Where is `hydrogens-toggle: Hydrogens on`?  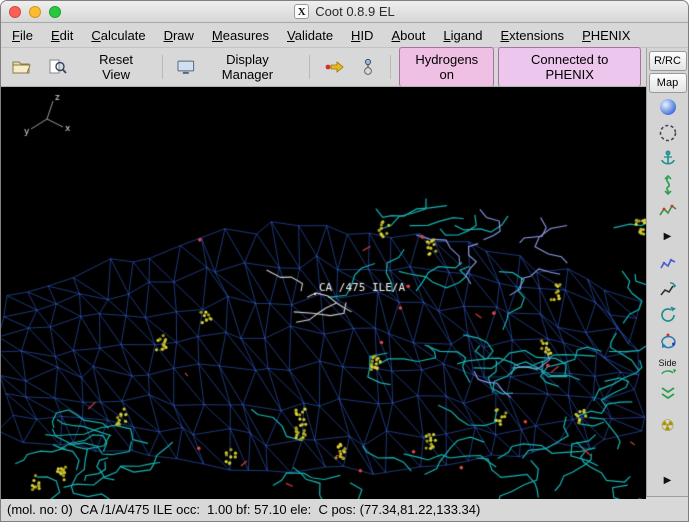
hydrogens-toggle: Hydrogens on is located at coordinates (447, 67).